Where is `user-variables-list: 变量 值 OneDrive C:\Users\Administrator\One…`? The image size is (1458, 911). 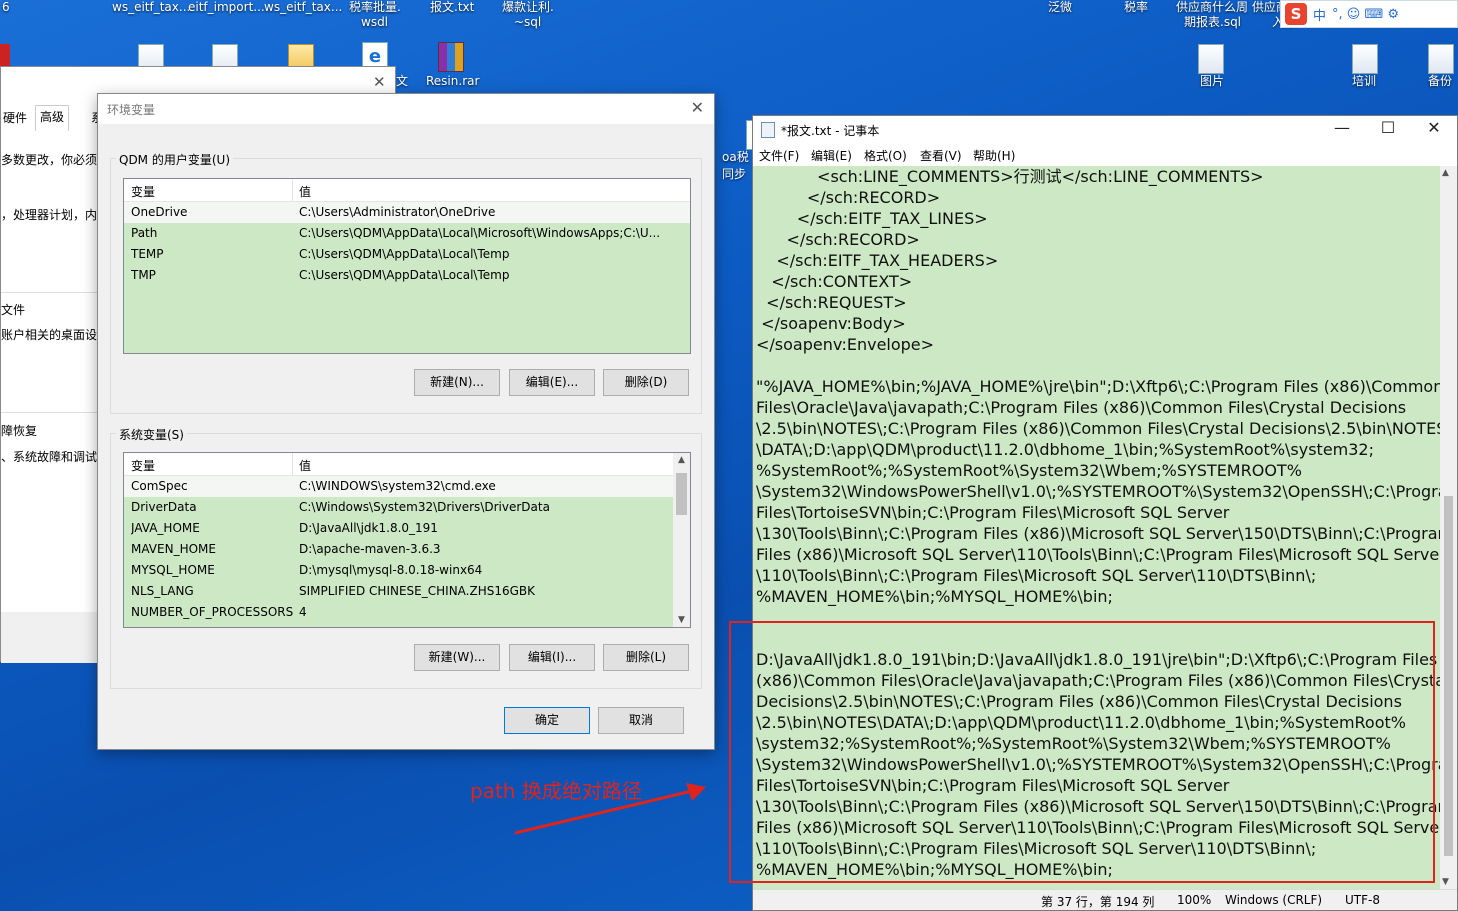
user-variables-list: 变量 值 OneDrive C:\Users\Administrator\One… is located at coordinates (407, 266).